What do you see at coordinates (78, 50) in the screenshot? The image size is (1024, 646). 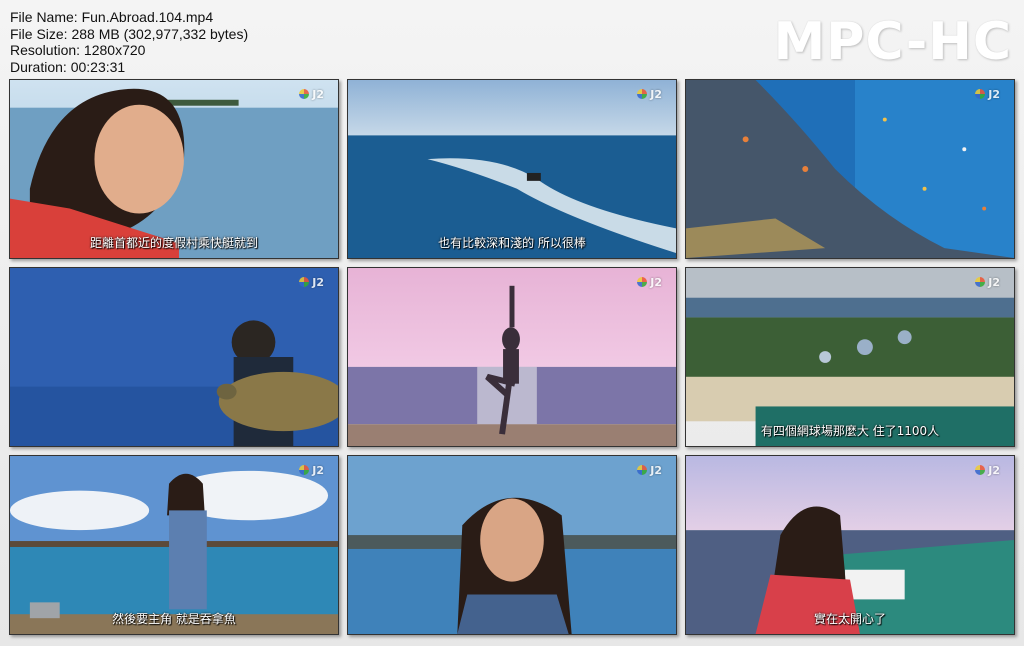 I see `resolution-line: Resolution: 1280x720` at bounding box center [78, 50].